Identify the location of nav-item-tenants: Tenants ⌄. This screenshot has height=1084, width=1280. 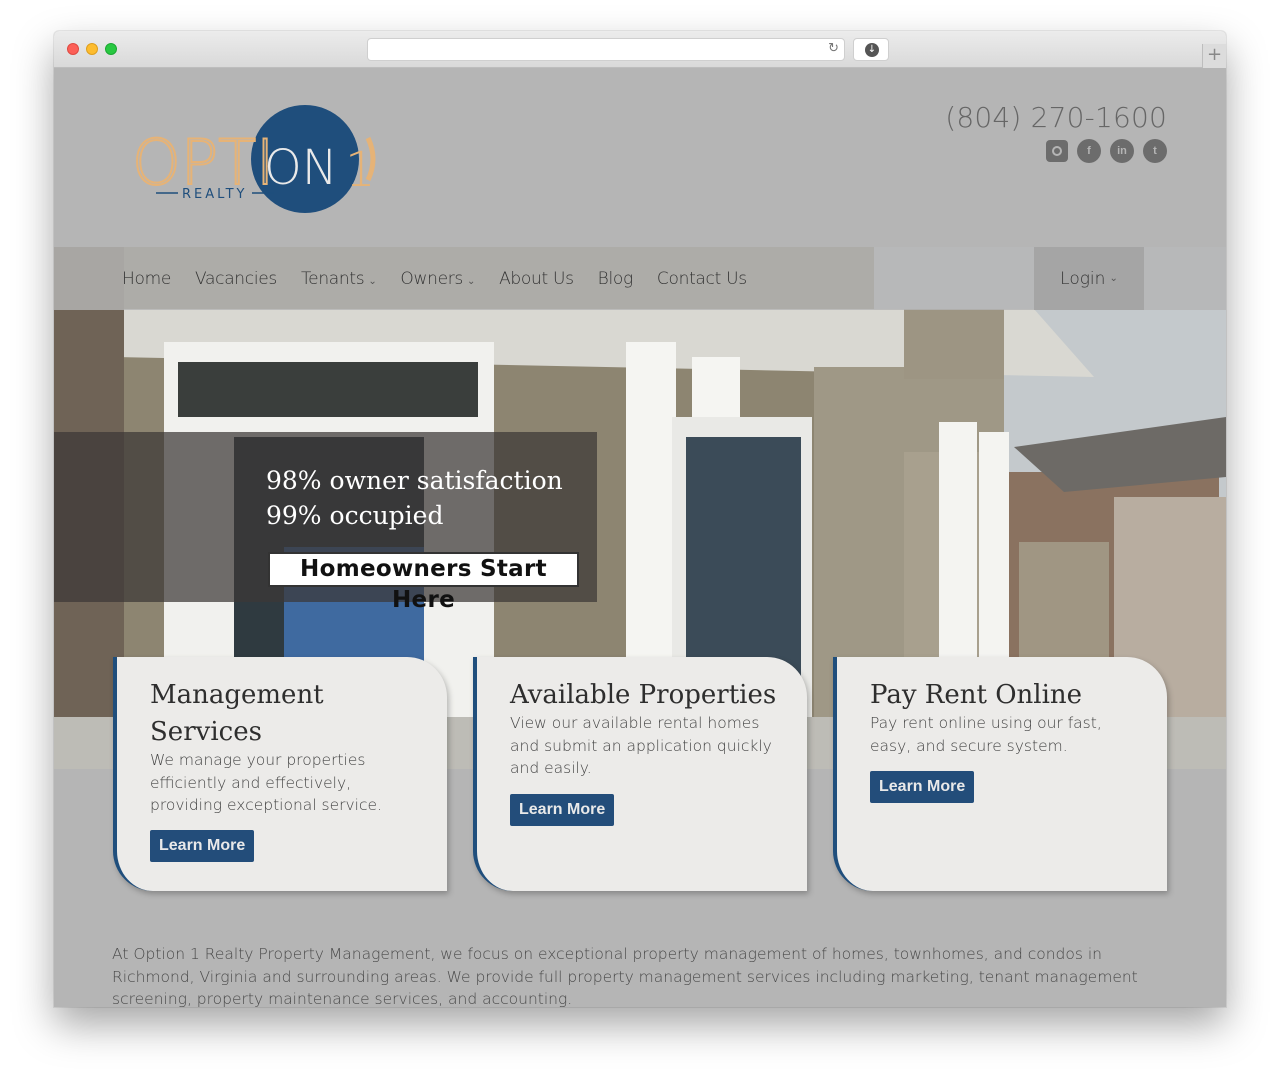
(338, 278).